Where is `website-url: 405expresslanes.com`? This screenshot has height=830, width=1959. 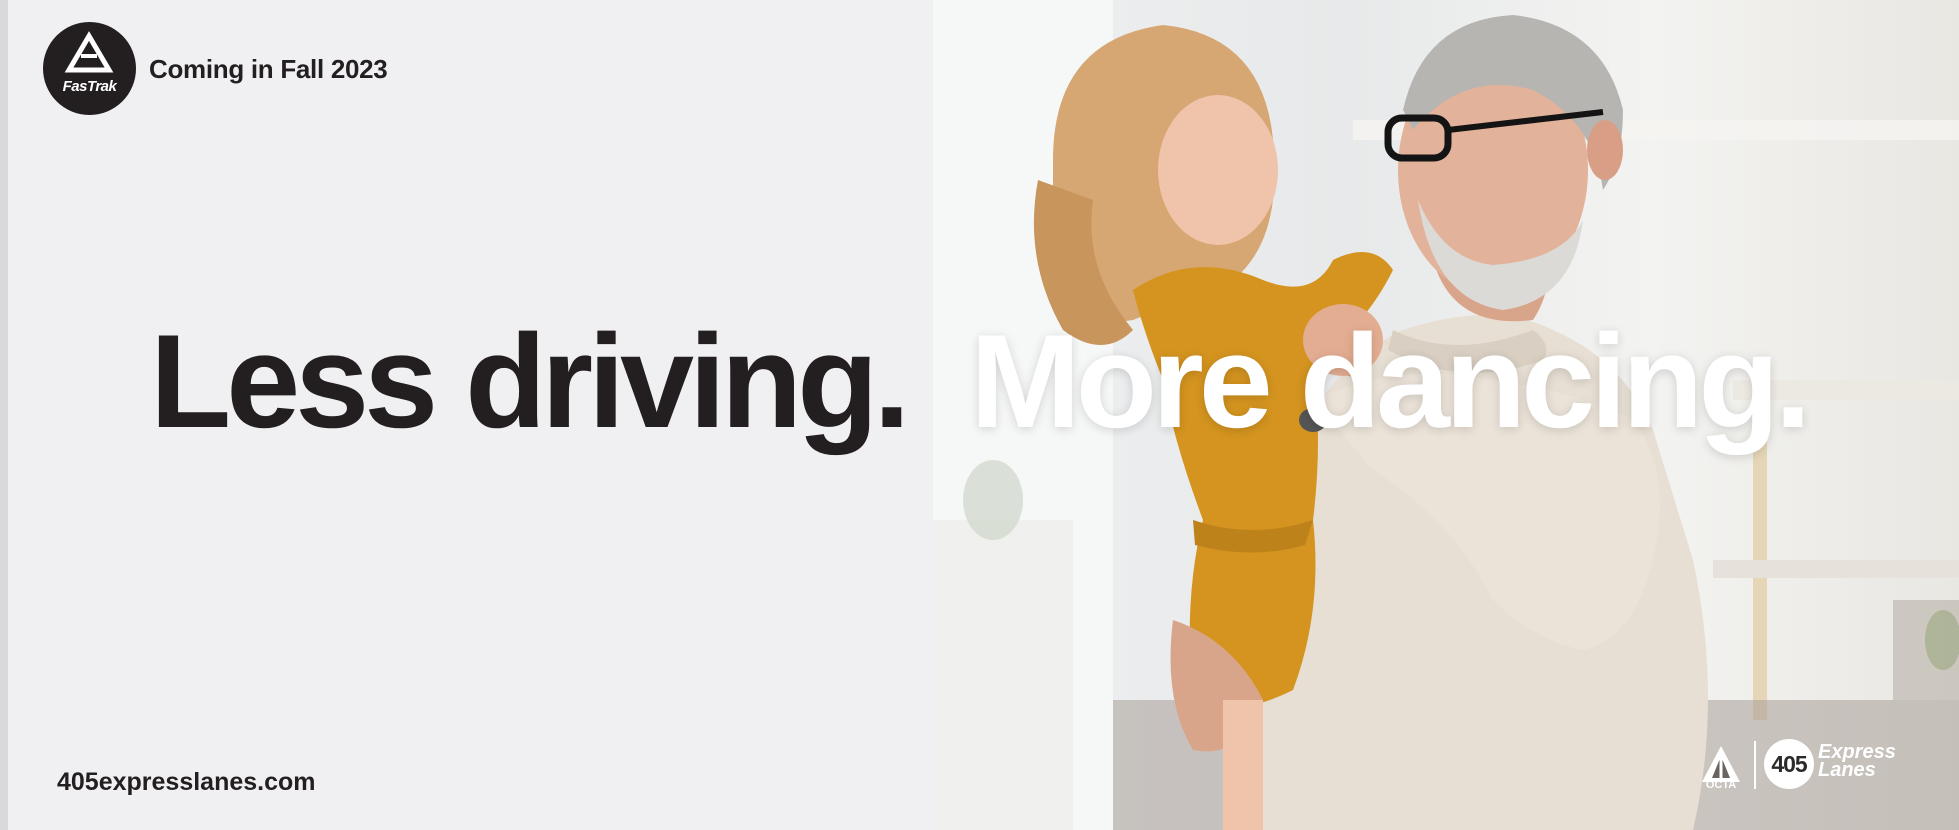 website-url: 405expresslanes.com is located at coordinates (186, 782).